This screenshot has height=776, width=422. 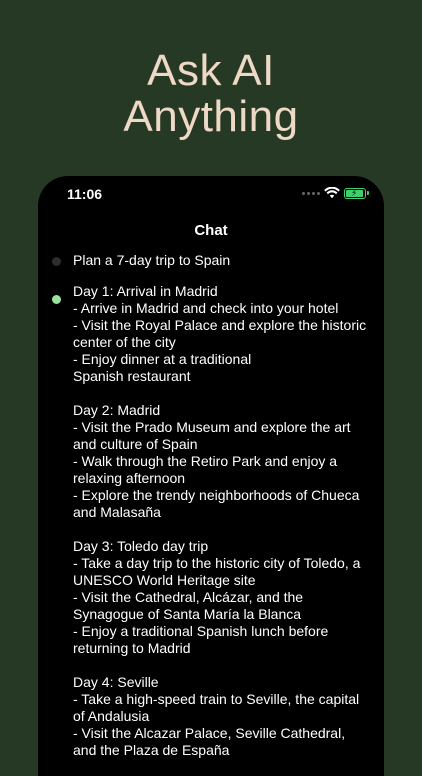 I want to click on user-message-text: Plan a 7-day trip to Spain, so click(x=152, y=260).